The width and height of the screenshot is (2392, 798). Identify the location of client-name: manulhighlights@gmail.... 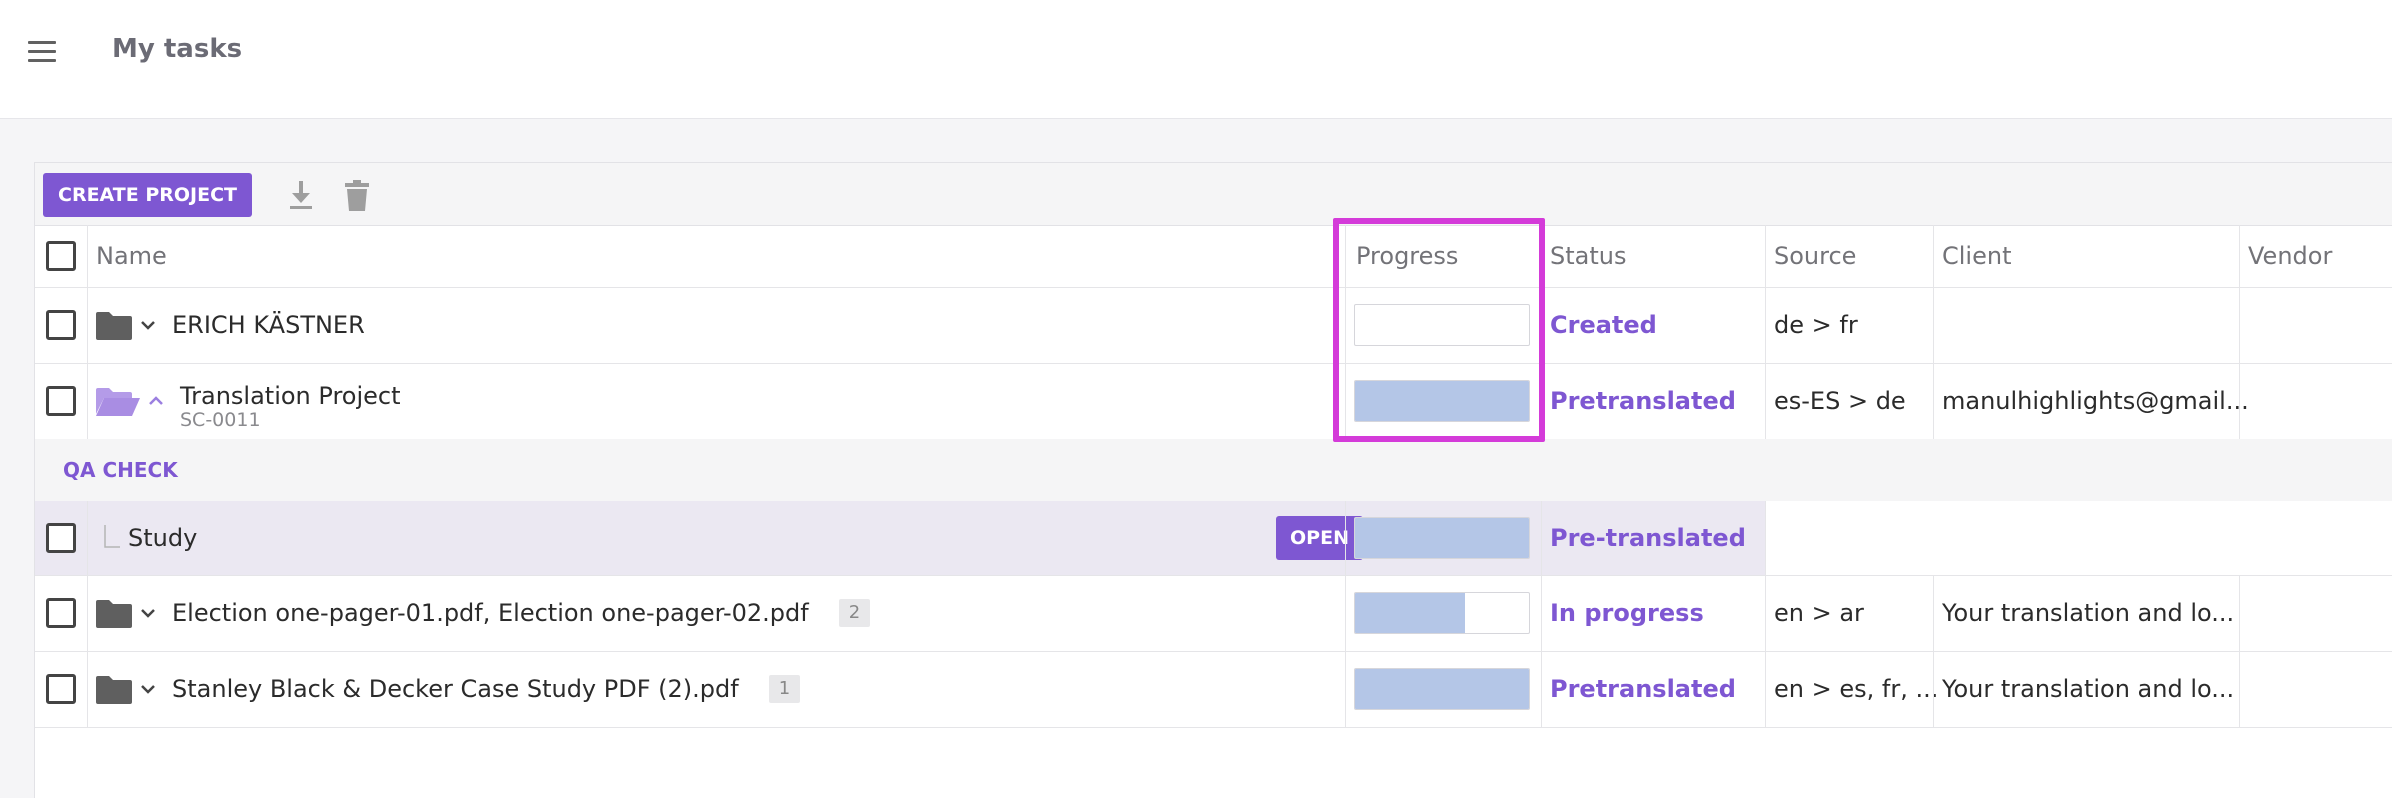
(2095, 401).